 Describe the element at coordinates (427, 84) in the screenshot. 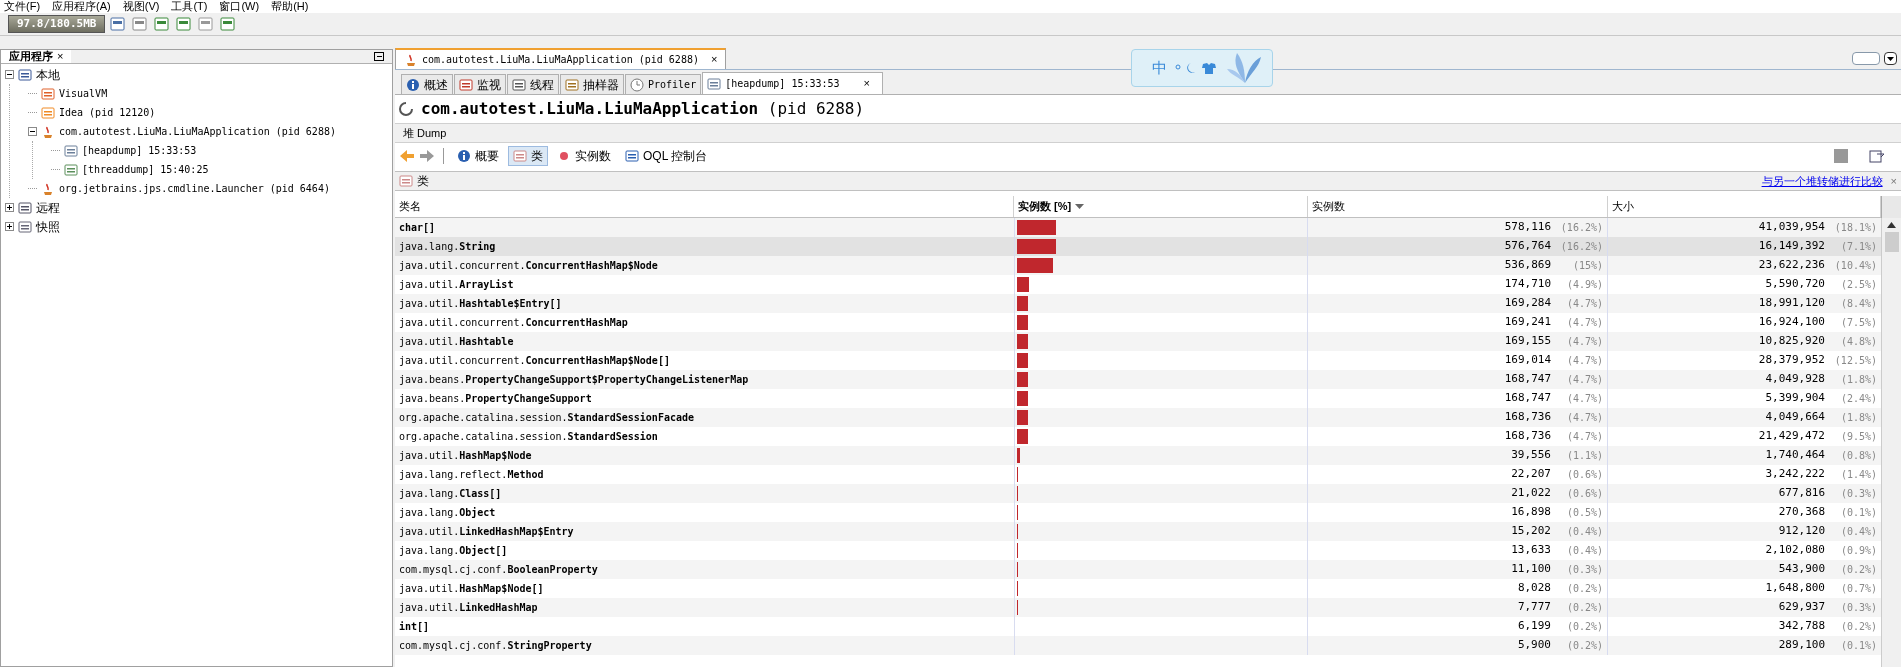

I see `tab: 概述` at that location.